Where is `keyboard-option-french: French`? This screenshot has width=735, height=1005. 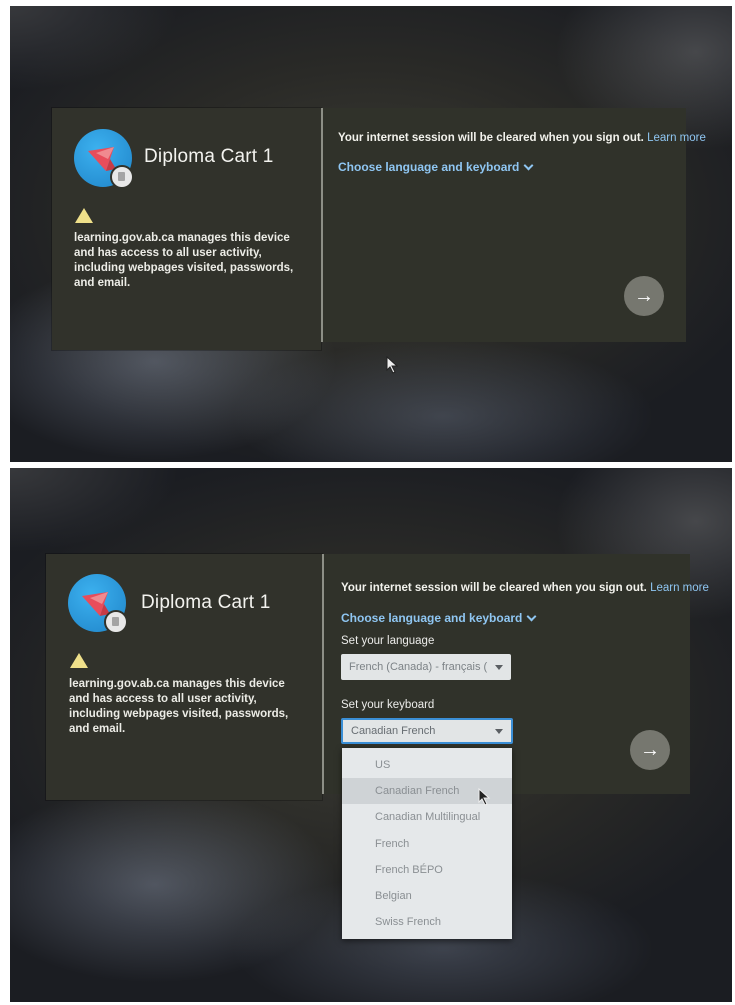 keyboard-option-french: French is located at coordinates (427, 844).